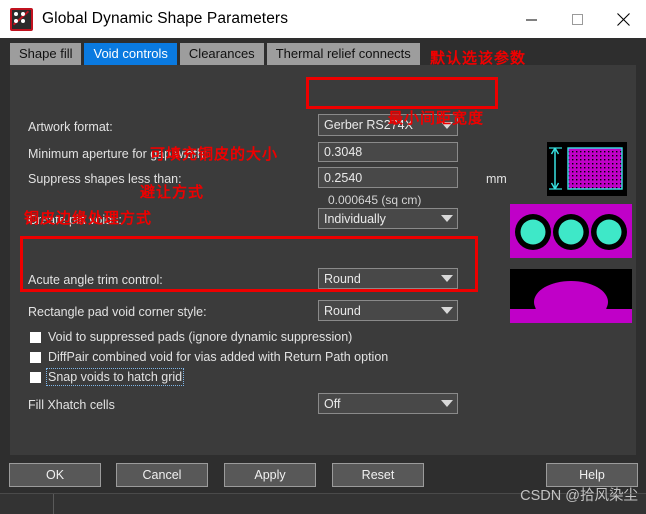  I want to click on acute-angle-trim-label: Acute angle trim control:, so click(95, 280).